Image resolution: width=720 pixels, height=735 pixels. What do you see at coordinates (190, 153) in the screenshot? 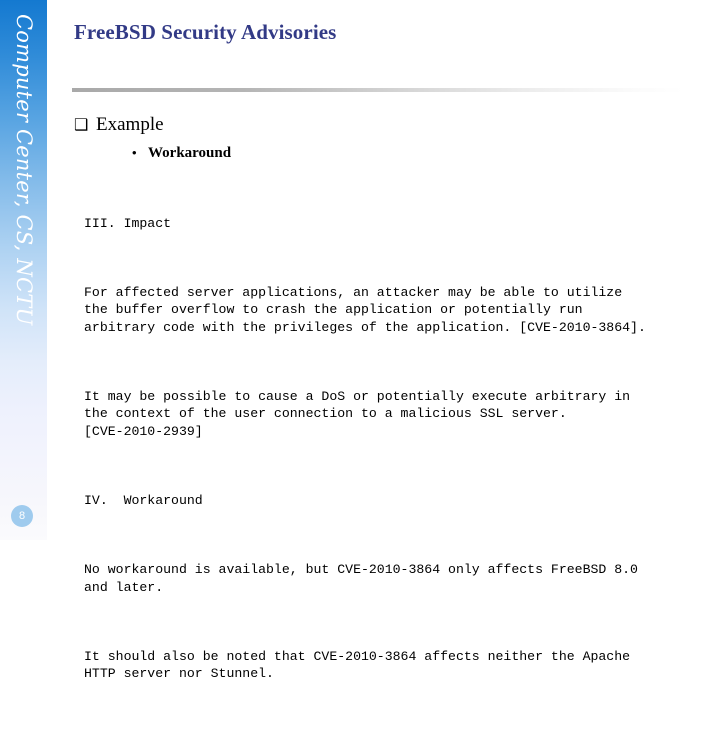
I see `outline-item-workaround-label: Workaround` at bounding box center [190, 153].